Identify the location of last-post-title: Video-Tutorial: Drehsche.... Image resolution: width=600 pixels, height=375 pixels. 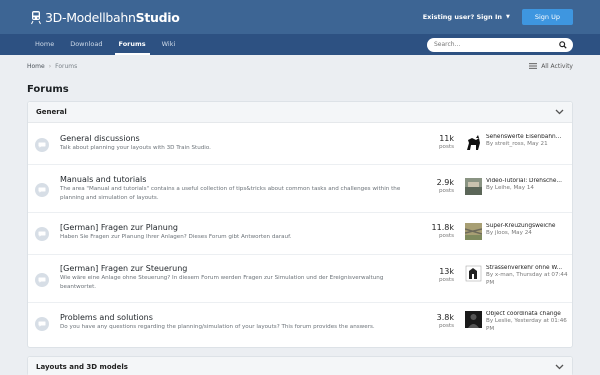
(527, 181).